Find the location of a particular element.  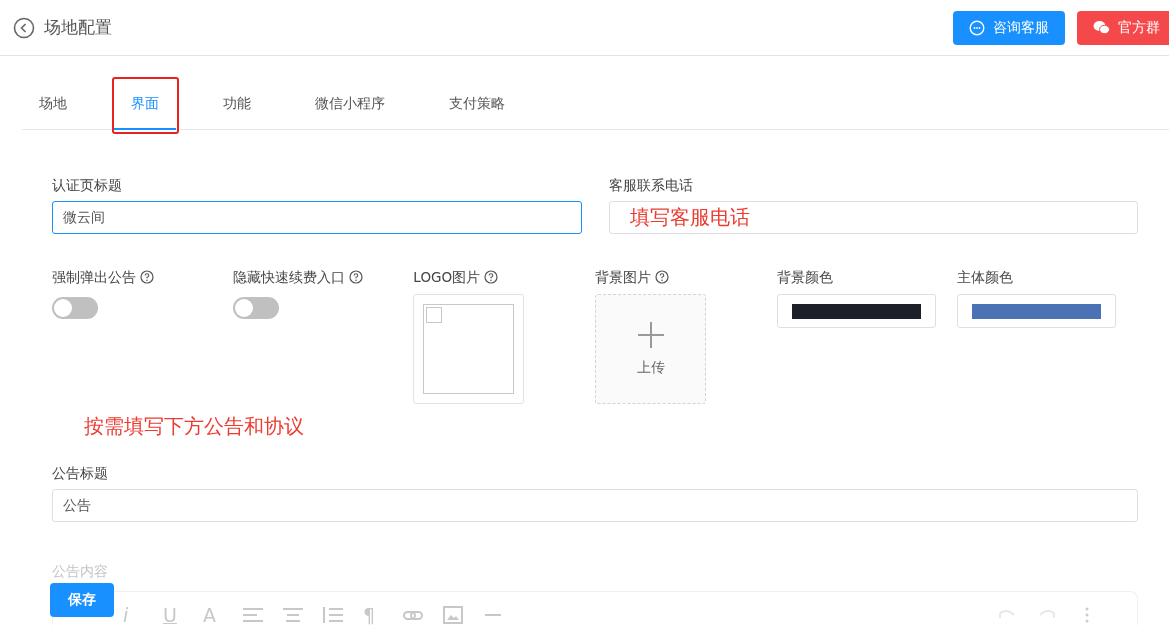

input-field: 填写客服电话 is located at coordinates (873, 217).